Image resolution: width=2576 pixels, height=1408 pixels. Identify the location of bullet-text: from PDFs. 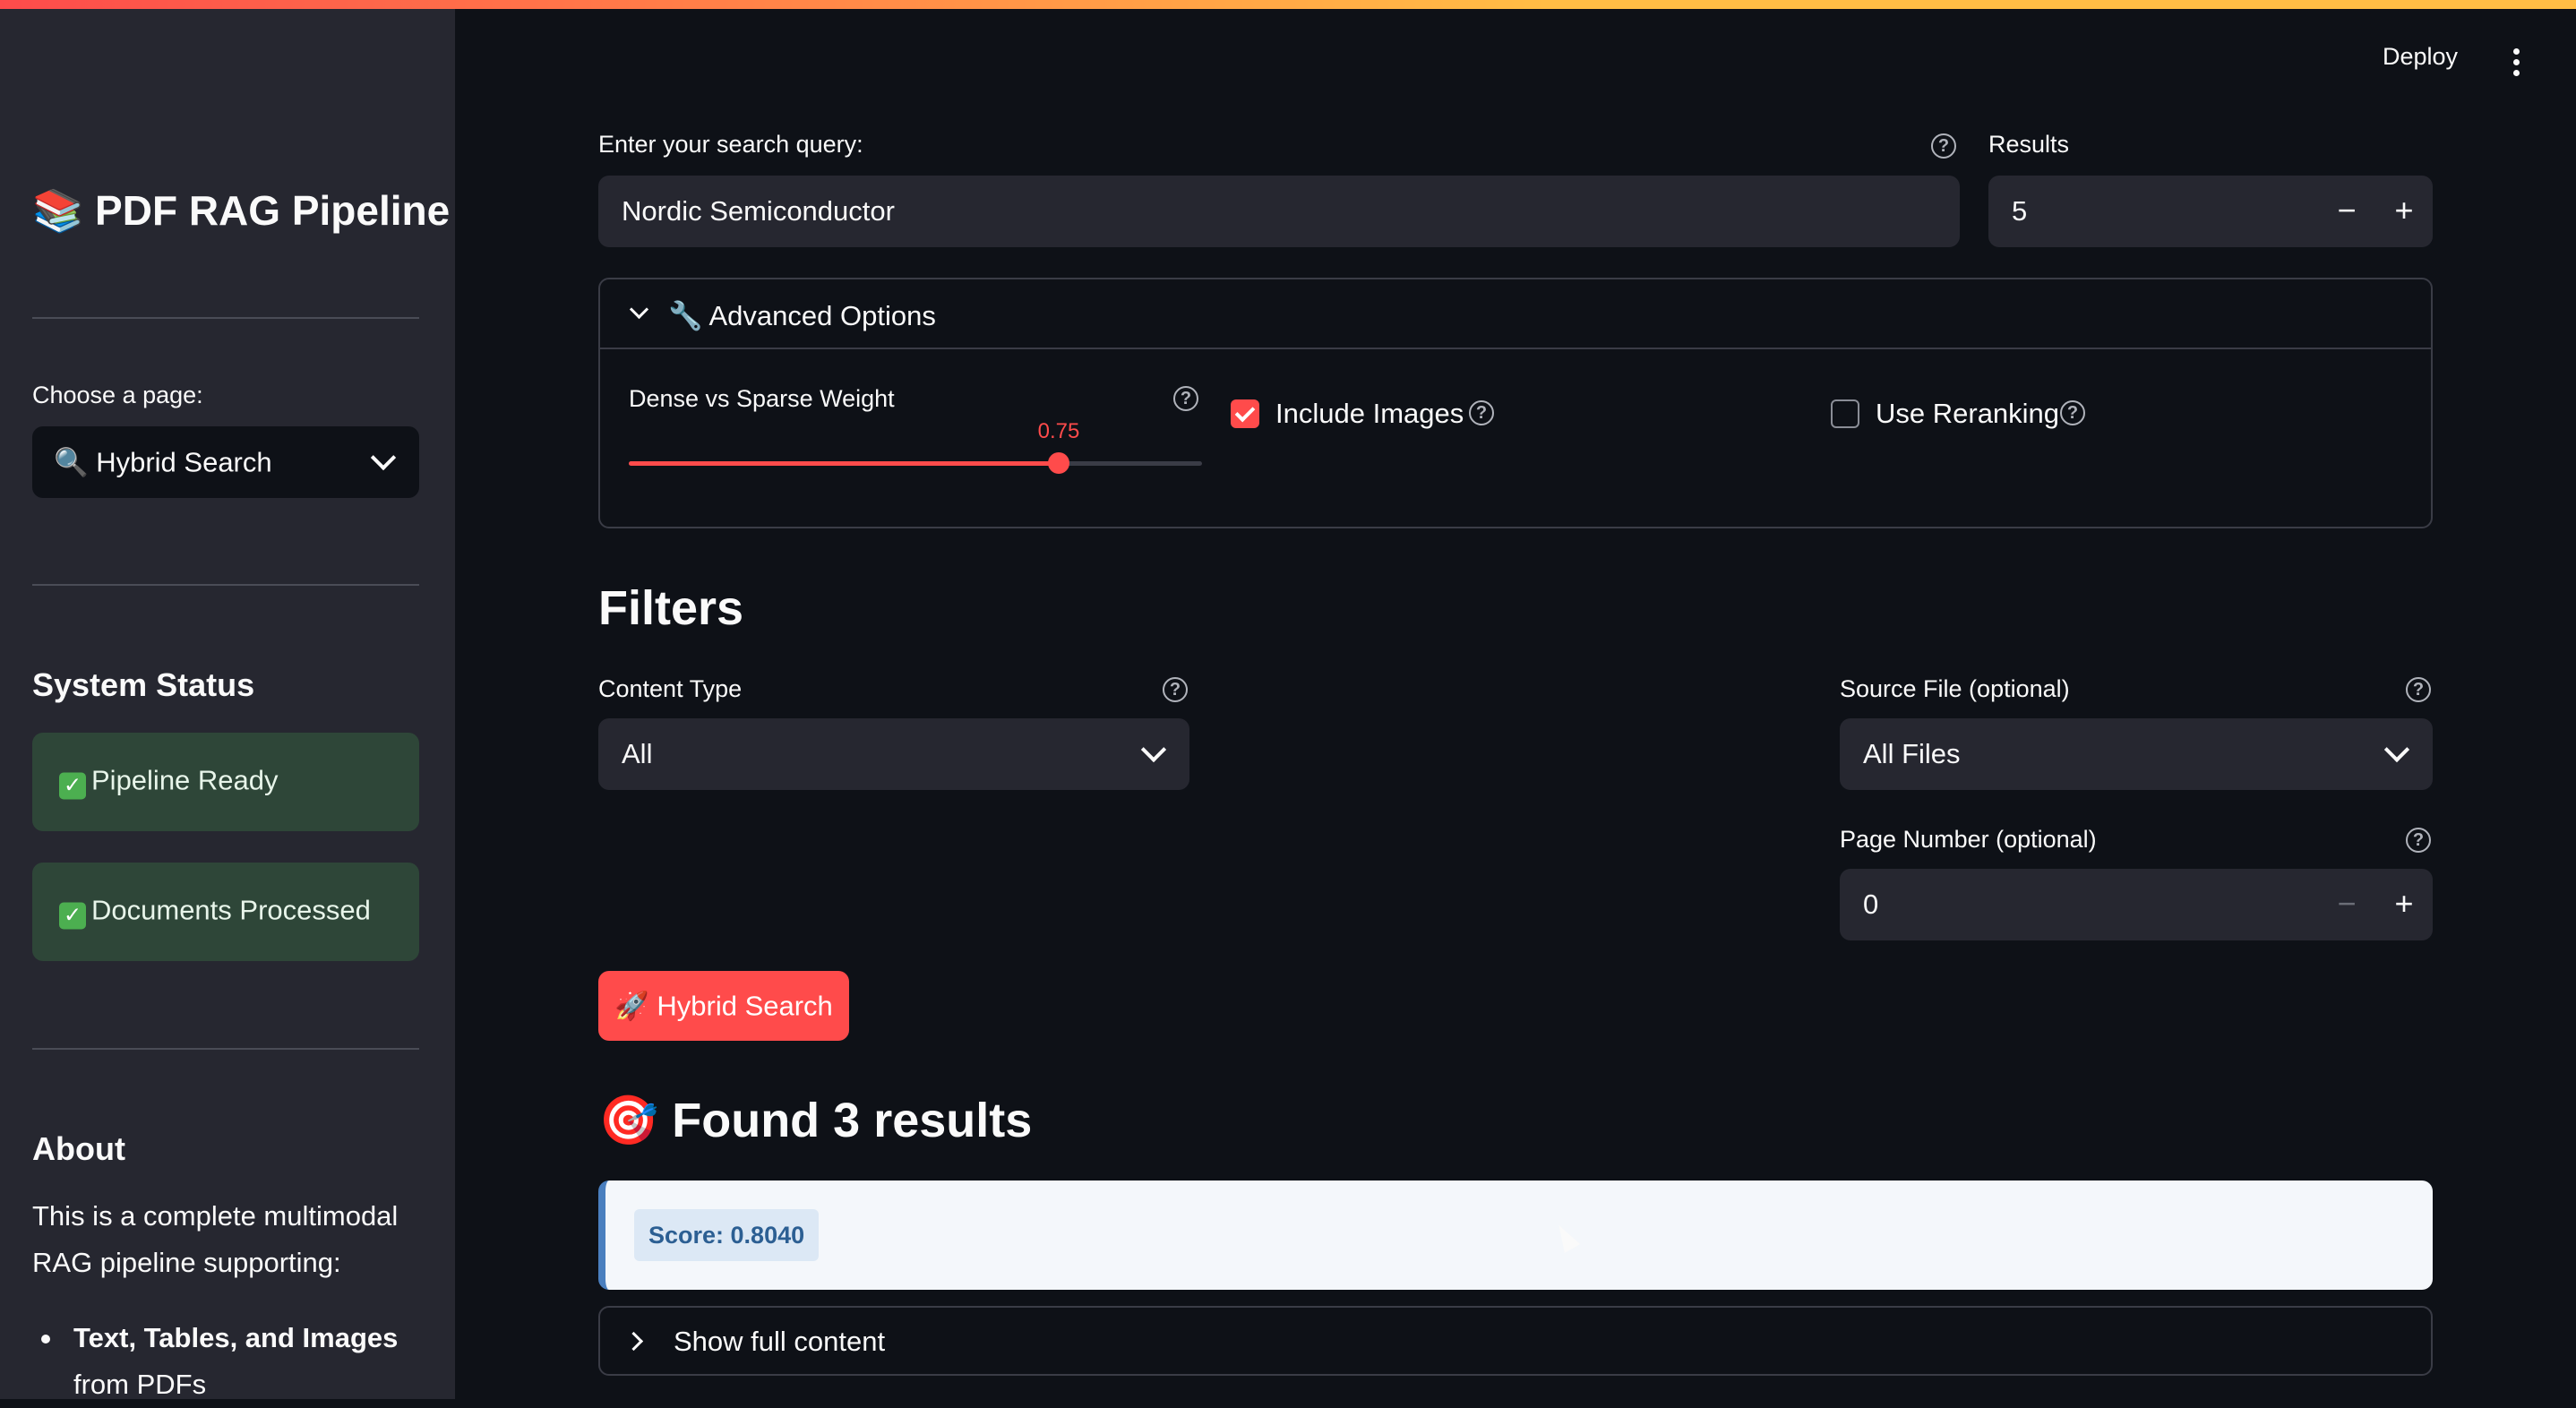
(140, 1384).